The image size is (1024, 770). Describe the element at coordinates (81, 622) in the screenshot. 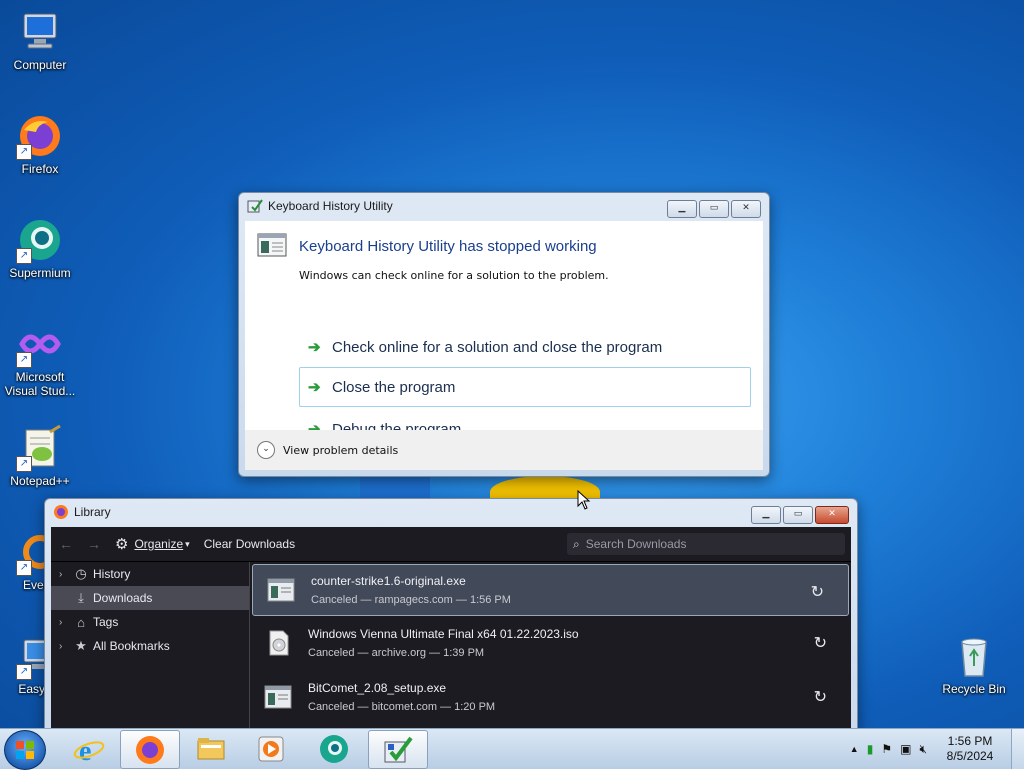

I see `tag-icon: ⌂` at that location.